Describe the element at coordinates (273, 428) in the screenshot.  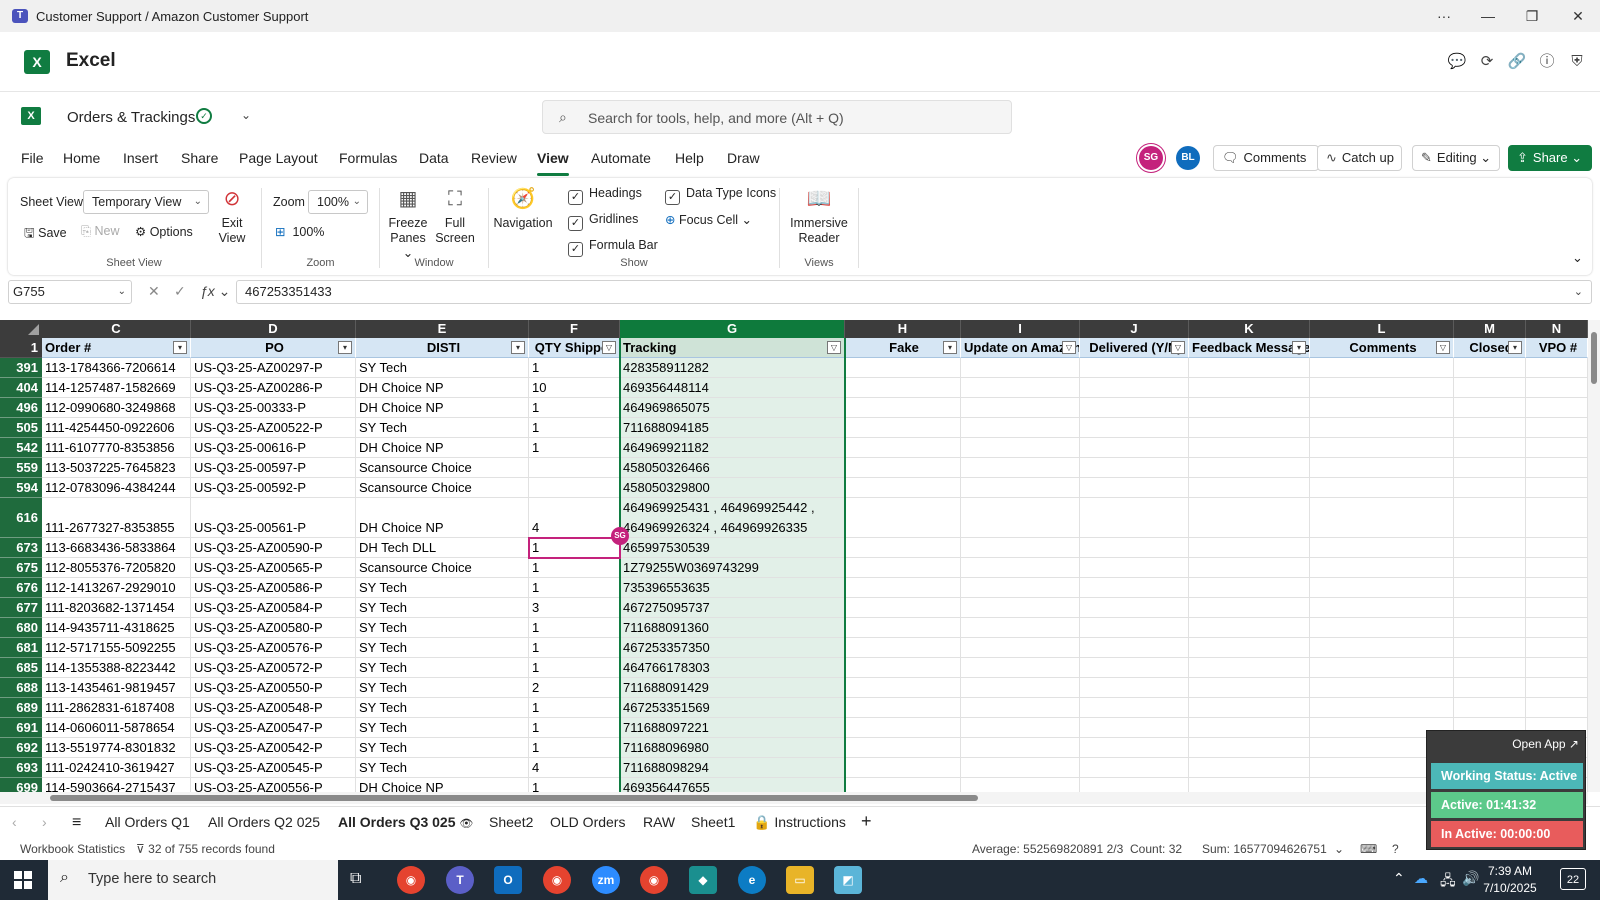
I see `table-cell: US-Q3-25-AZ00522-P` at that location.